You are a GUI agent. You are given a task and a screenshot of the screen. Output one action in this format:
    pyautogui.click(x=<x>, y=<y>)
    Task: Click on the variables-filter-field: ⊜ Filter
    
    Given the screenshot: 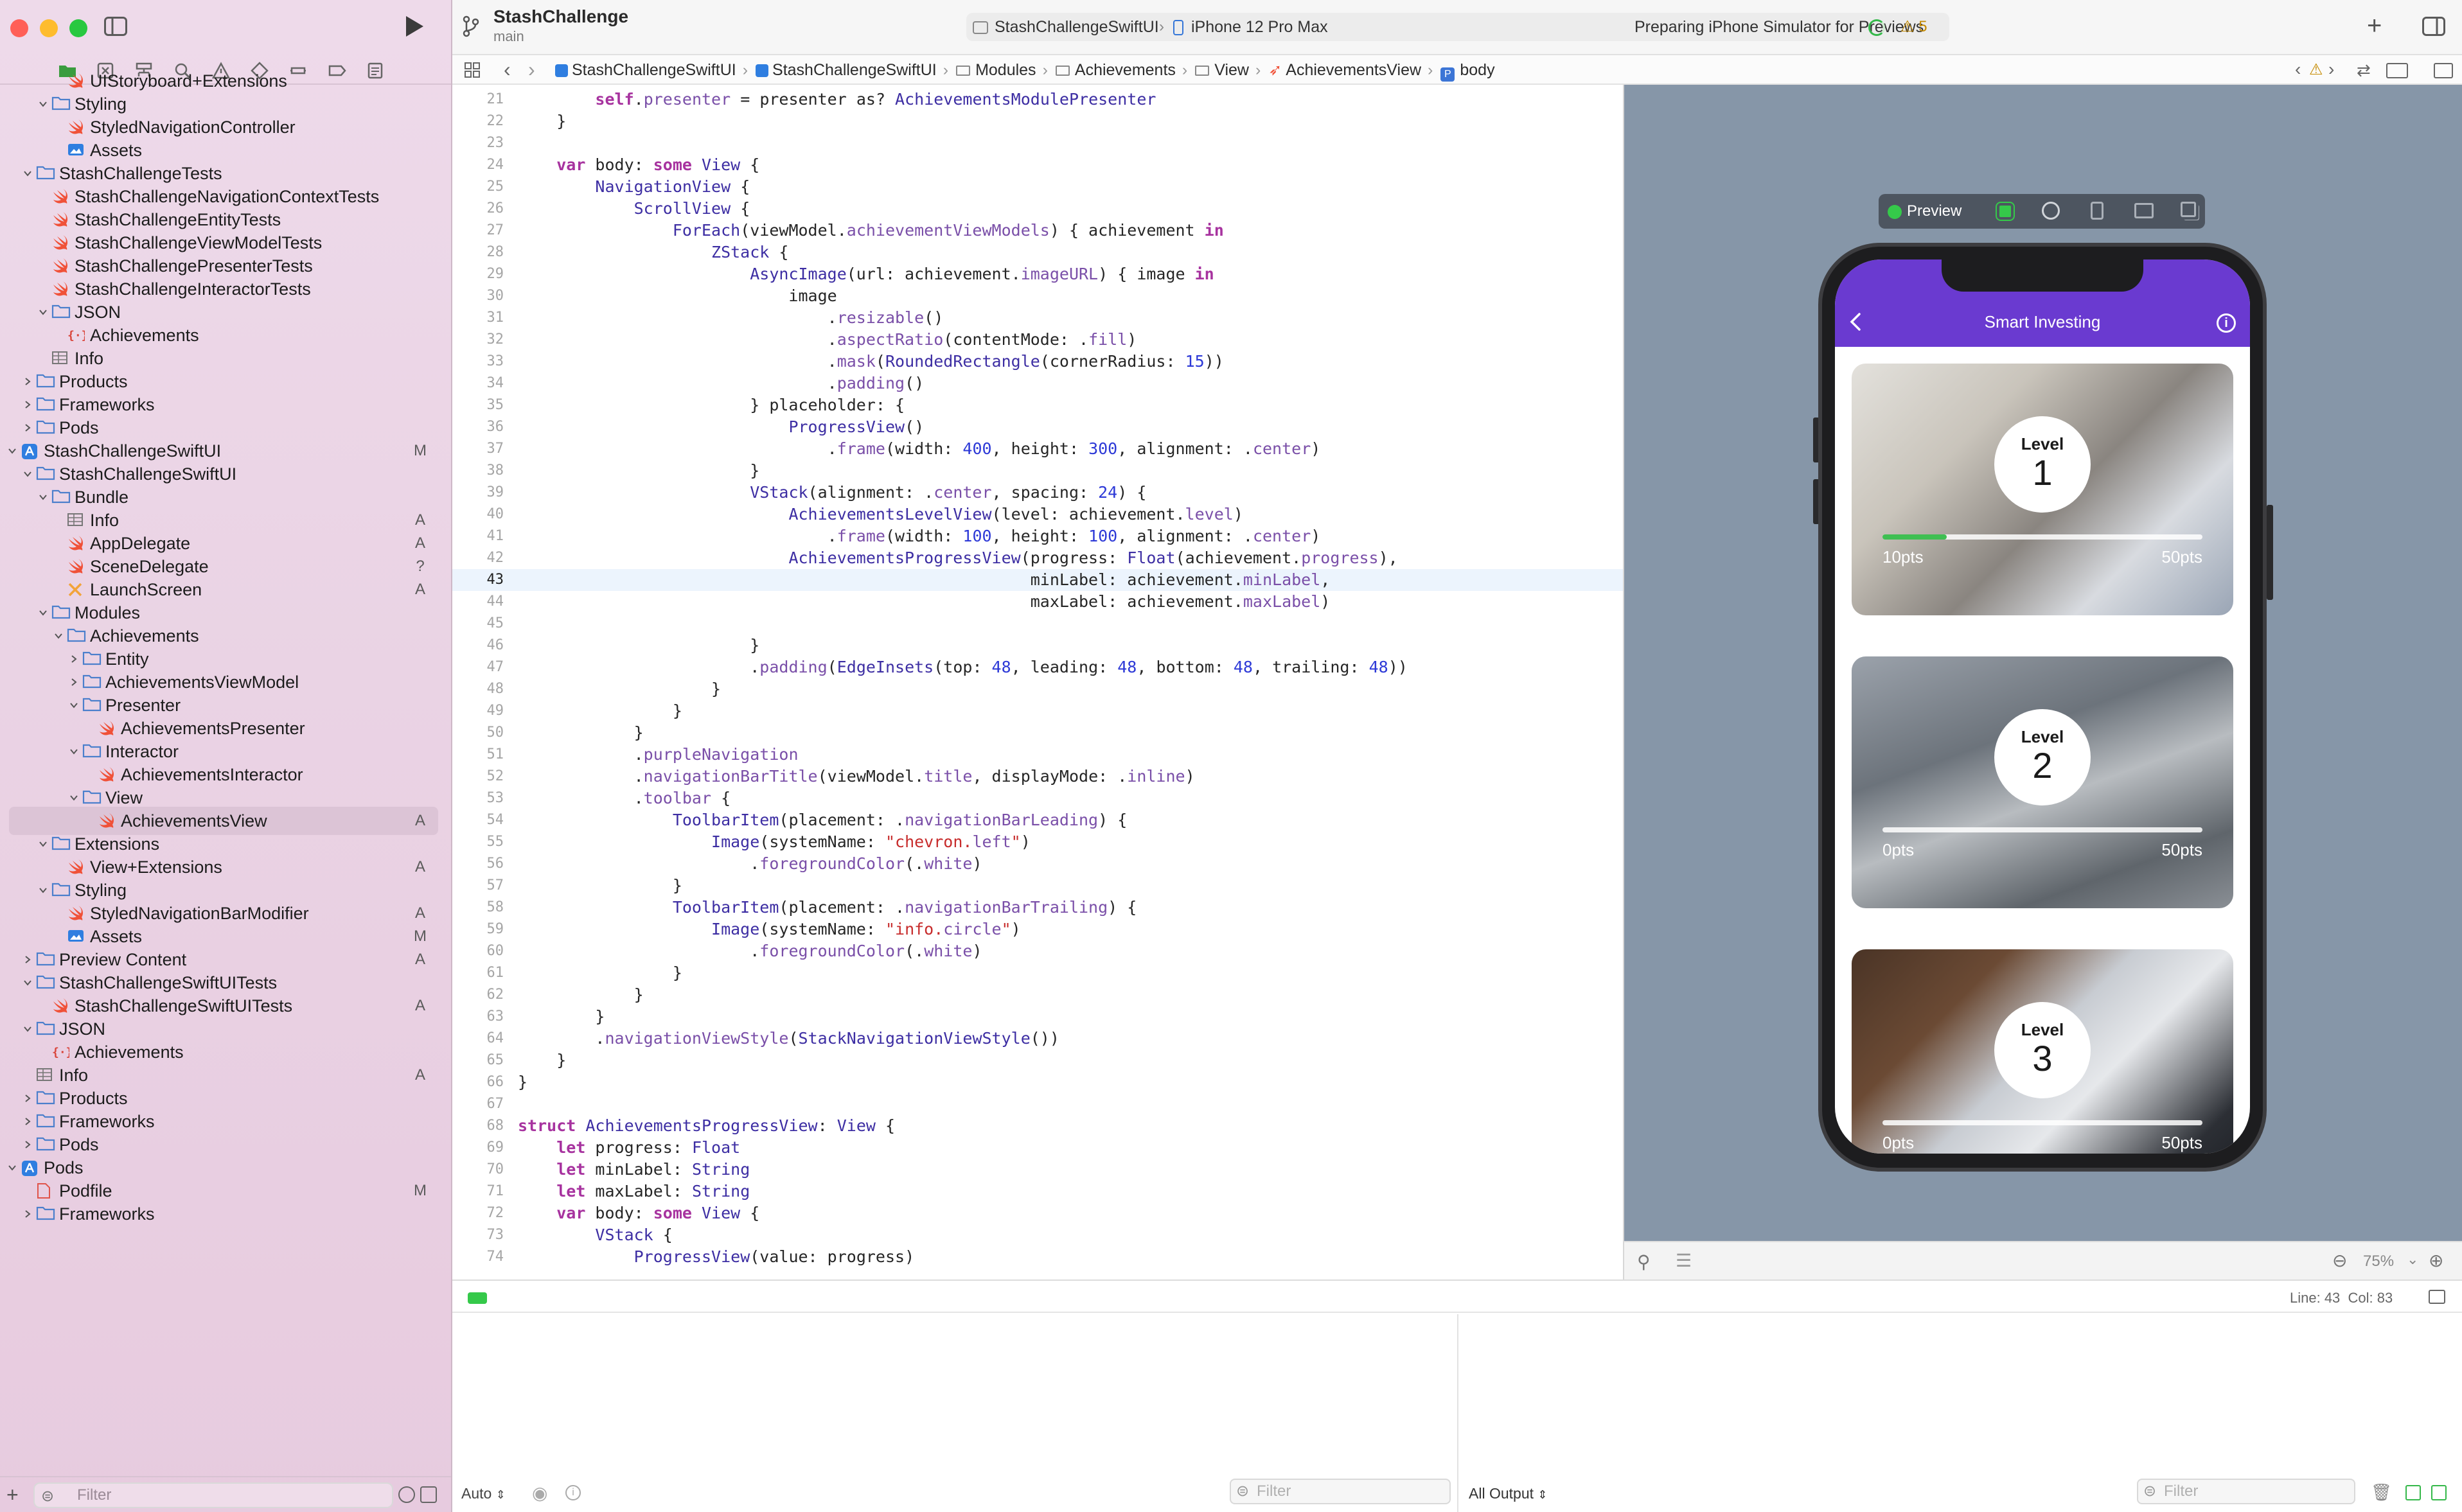 What is the action you would take?
    pyautogui.click(x=1340, y=1491)
    